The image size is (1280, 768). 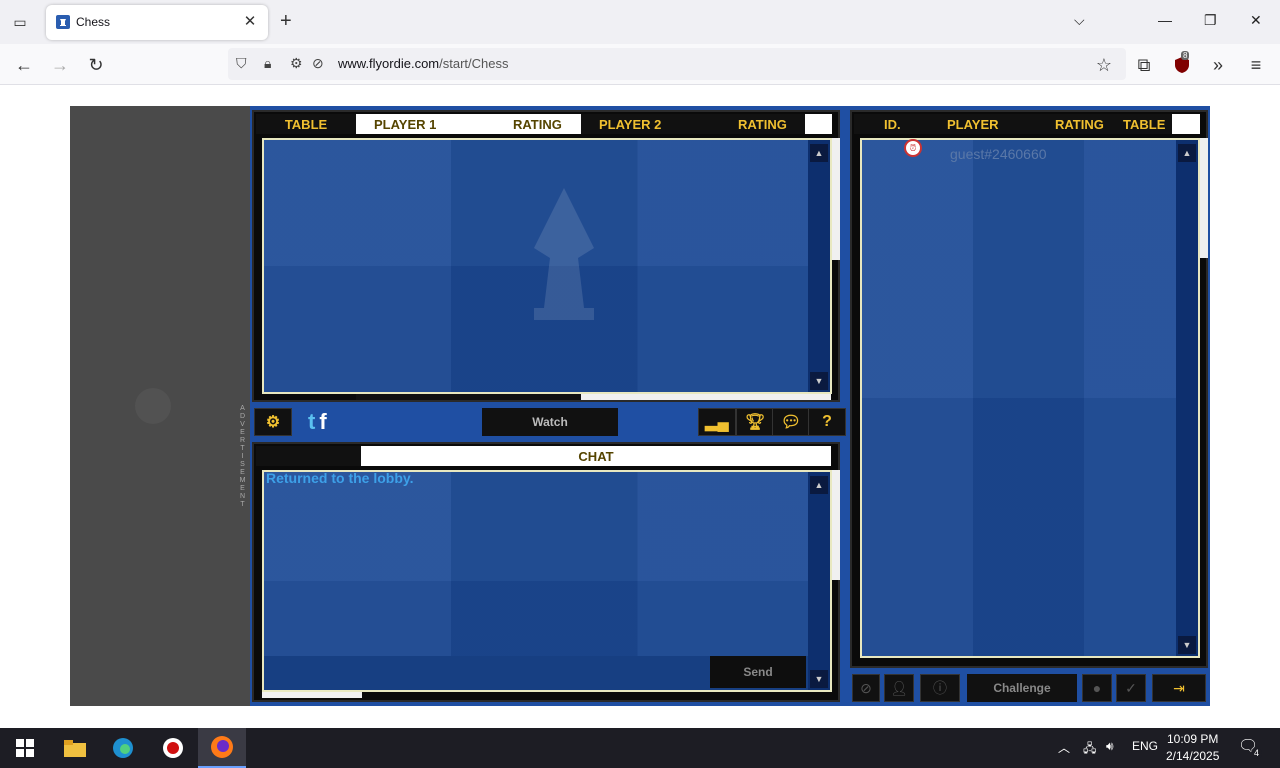 What do you see at coordinates (899, 688) in the screenshot?
I see `user-profile-icon: 👤︎` at bounding box center [899, 688].